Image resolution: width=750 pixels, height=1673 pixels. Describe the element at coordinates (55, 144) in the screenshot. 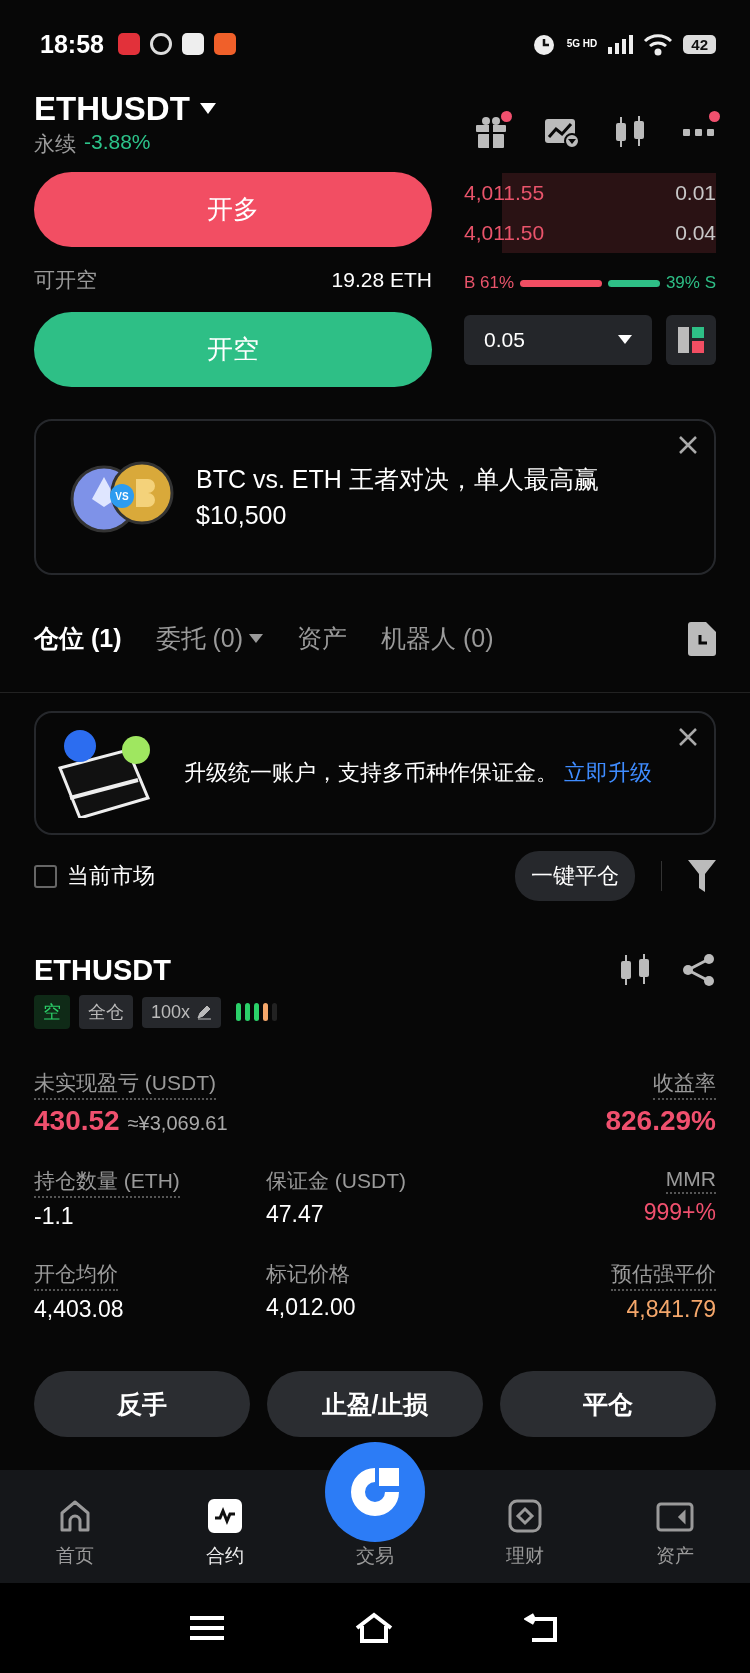

I see `contract-type: 永续` at that location.